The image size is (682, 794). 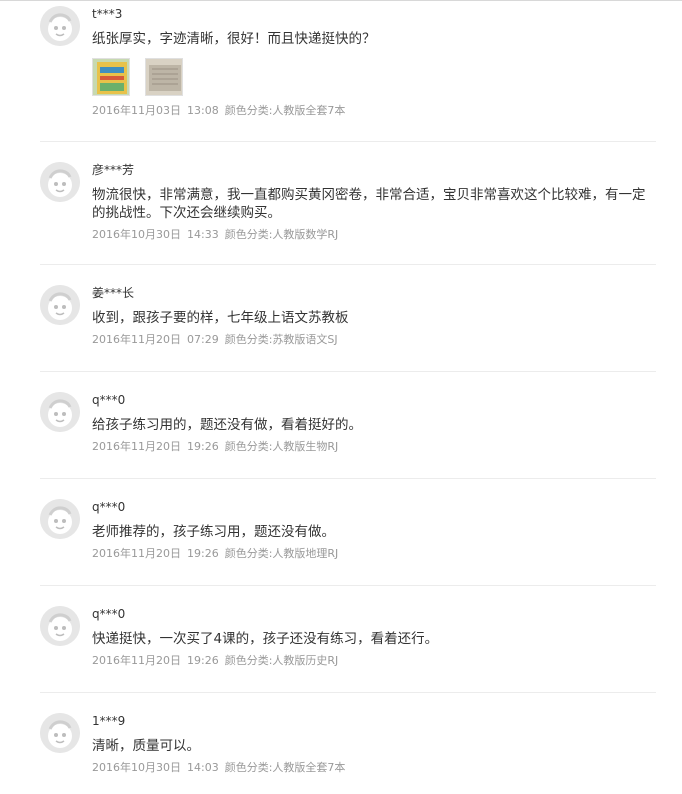 What do you see at coordinates (281, 553) in the screenshot?
I see `review-variant: 颜色分类:人教版地理RJ` at bounding box center [281, 553].